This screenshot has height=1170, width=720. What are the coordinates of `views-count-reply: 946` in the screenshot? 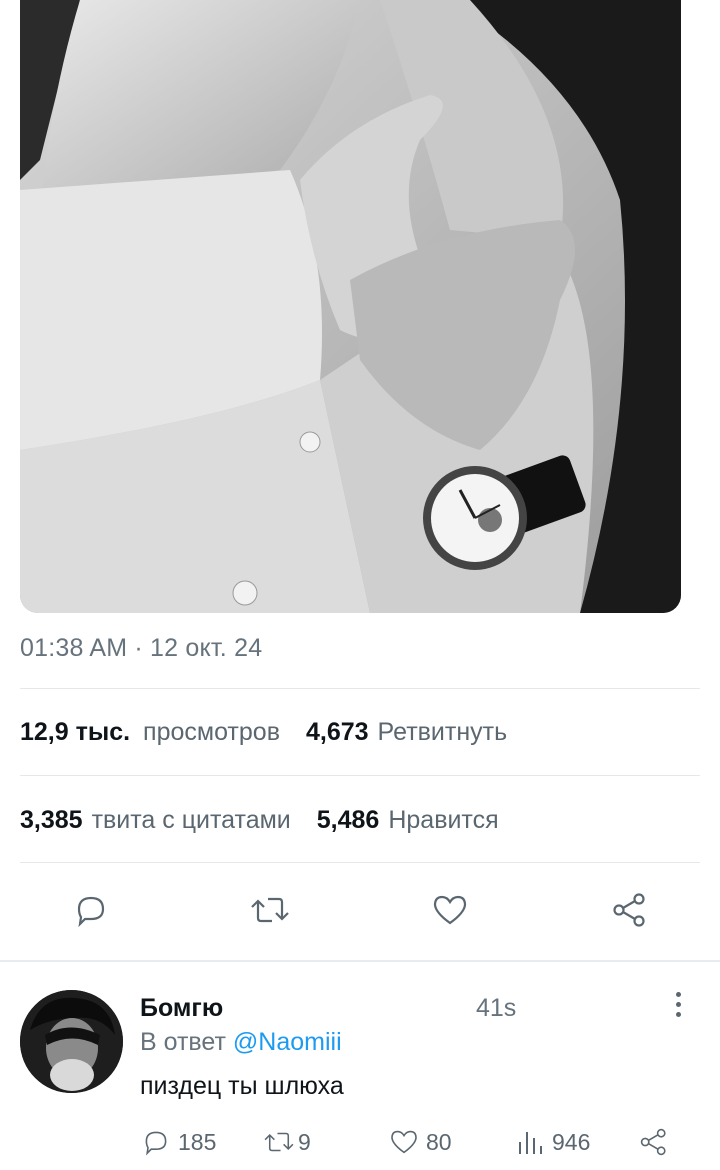 It's located at (571, 1141).